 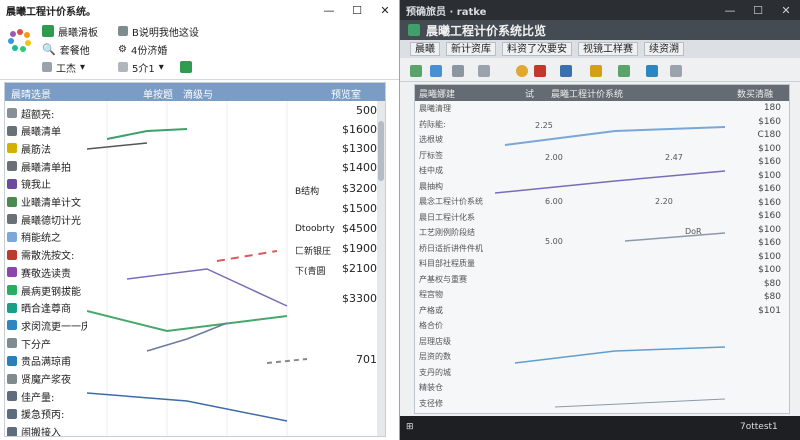 What do you see at coordinates (46, 274) in the screenshot?
I see `sidebar-item-label: 赛敬选读责` at bounding box center [46, 274].